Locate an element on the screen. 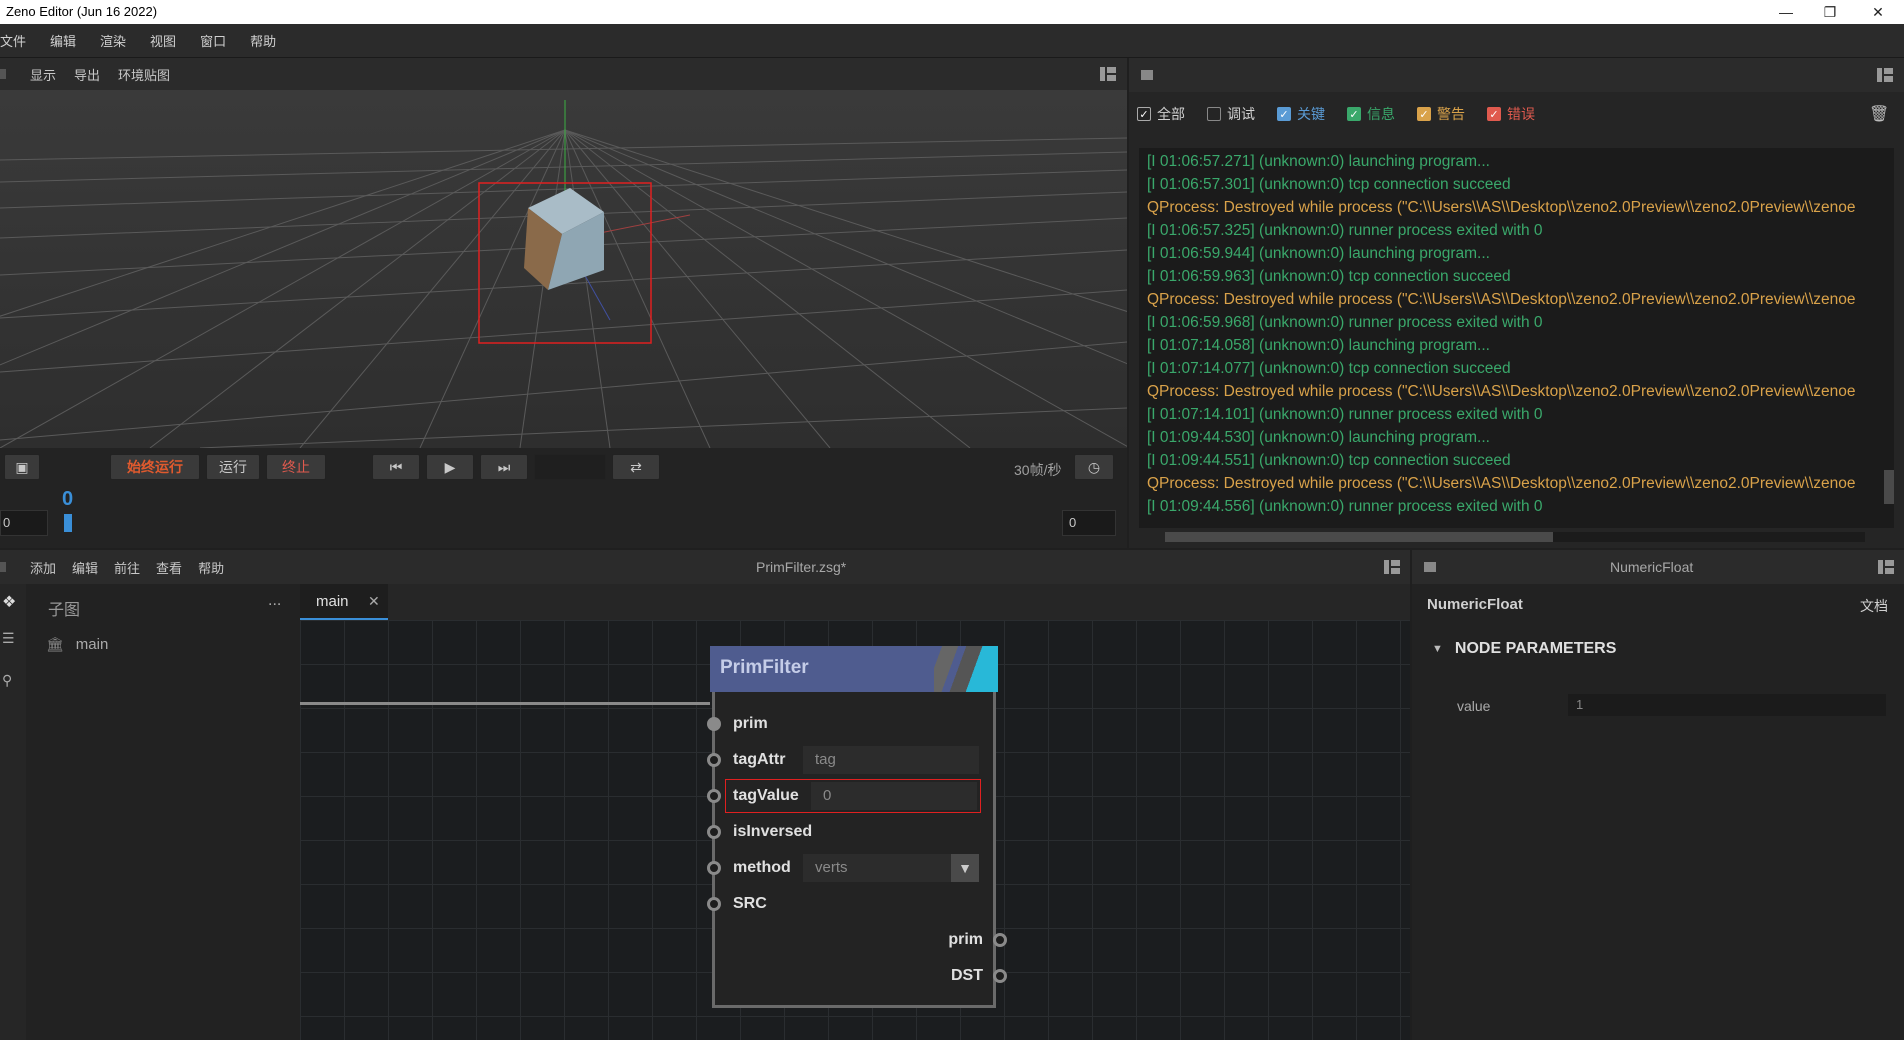 The width and height of the screenshot is (1904, 1040). viewport-menu-export: 导出 is located at coordinates (87, 74).